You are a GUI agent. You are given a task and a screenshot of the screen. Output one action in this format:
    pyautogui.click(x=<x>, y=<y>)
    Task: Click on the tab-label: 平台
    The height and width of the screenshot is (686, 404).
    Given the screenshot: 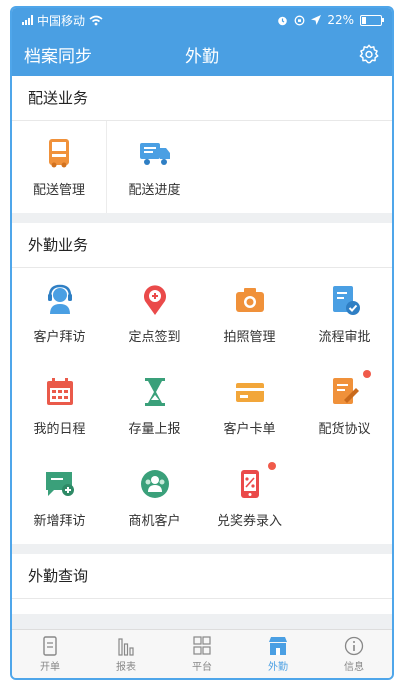 What is the action you would take?
    pyautogui.click(x=202, y=667)
    